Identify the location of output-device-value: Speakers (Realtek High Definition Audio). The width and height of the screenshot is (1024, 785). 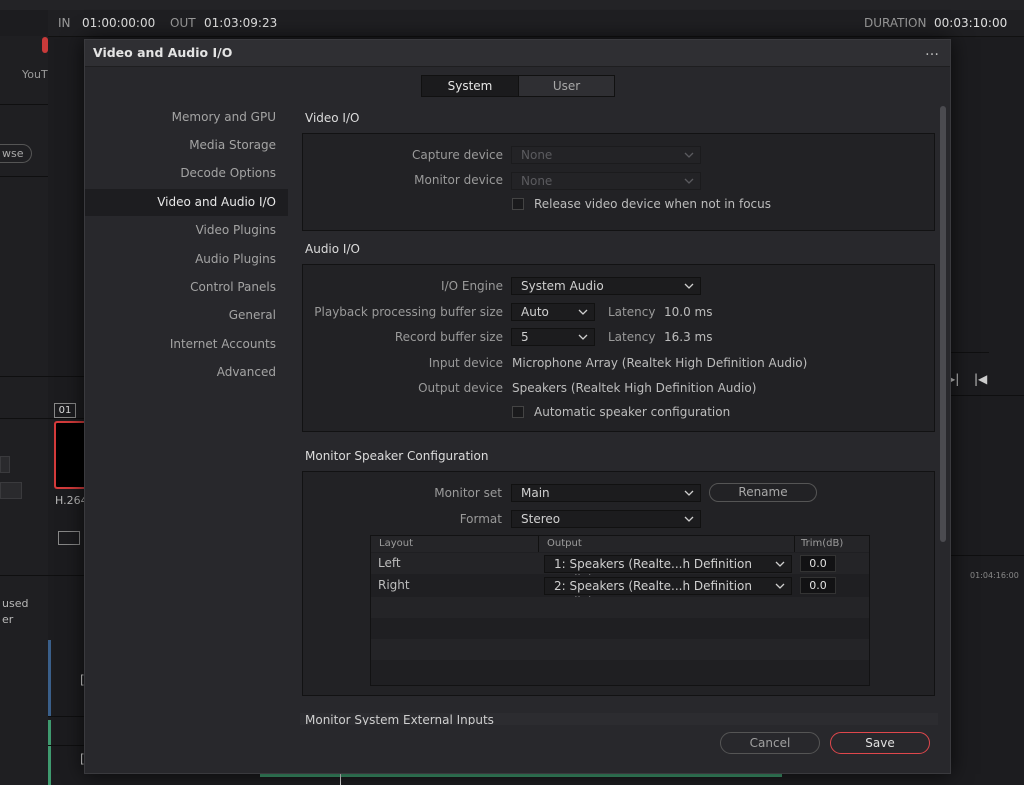
(634, 388).